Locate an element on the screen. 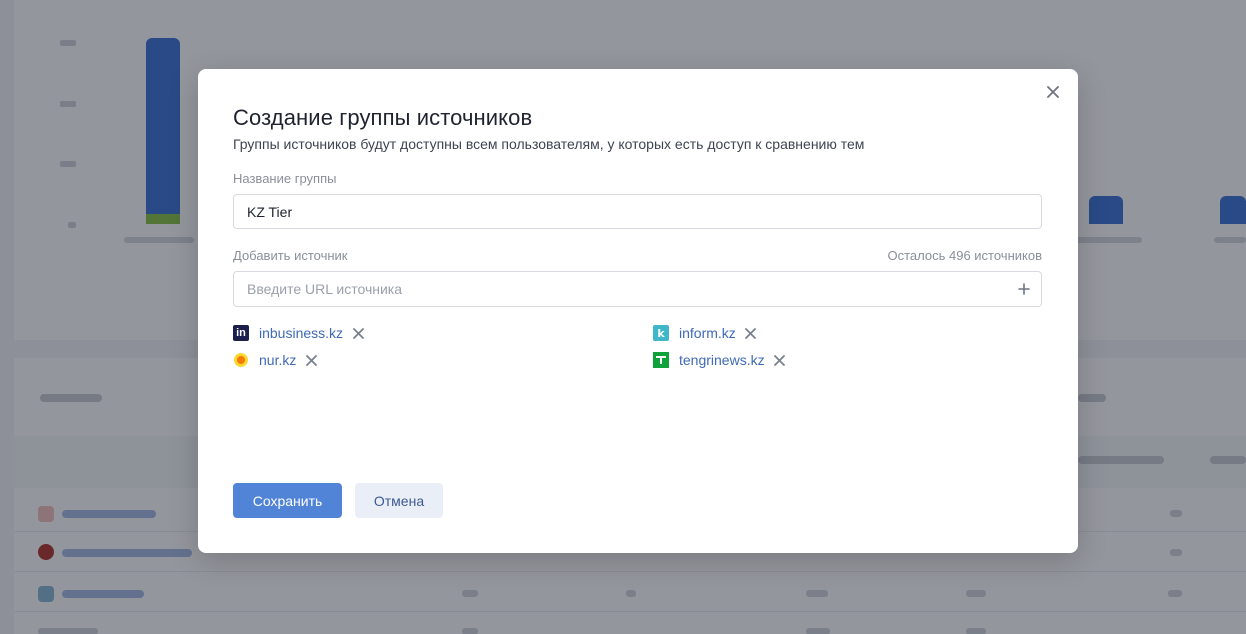  save-button: Сохранить is located at coordinates (287, 500).